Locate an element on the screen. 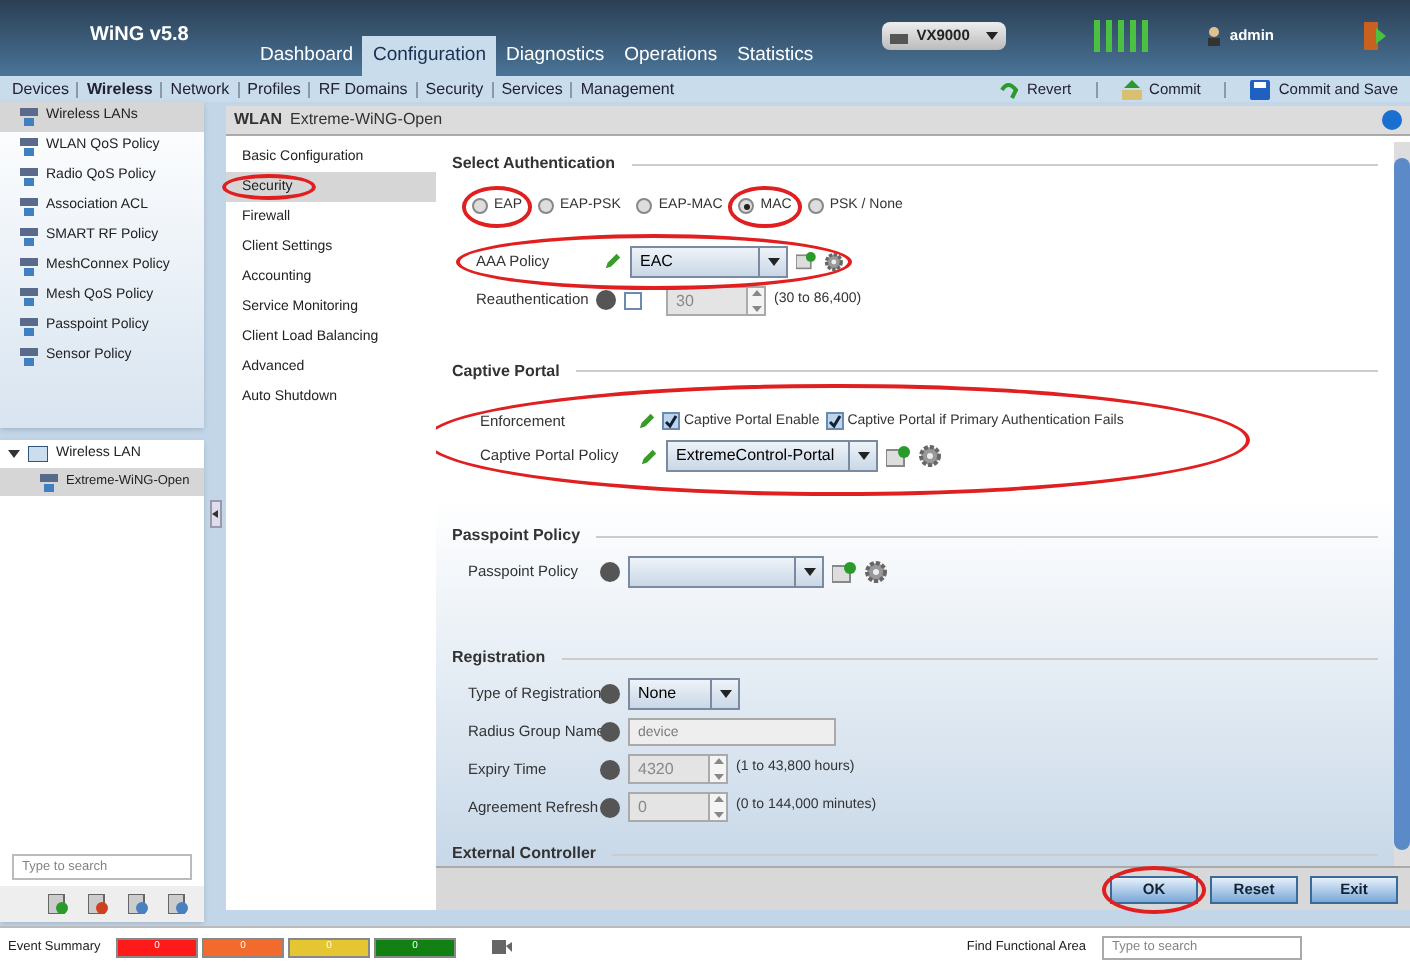  nav-tab: Statistics is located at coordinates (775, 56).